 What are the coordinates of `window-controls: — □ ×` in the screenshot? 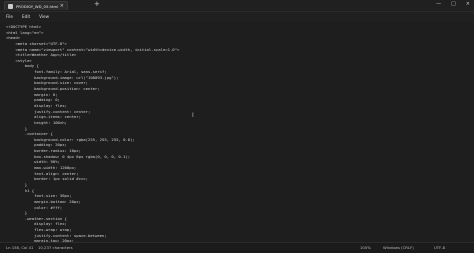 It's located at (453, 4).